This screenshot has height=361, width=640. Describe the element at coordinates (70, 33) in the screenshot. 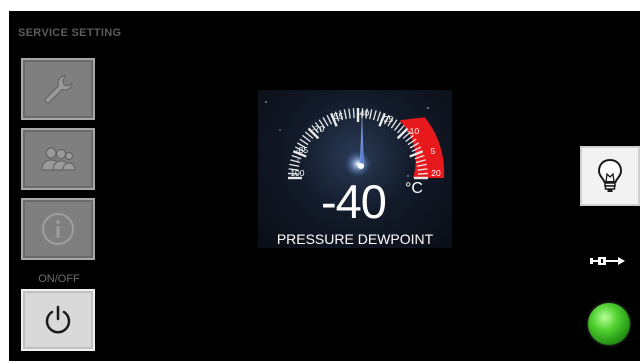

I see `page-title: SERVICE SETTING` at that location.